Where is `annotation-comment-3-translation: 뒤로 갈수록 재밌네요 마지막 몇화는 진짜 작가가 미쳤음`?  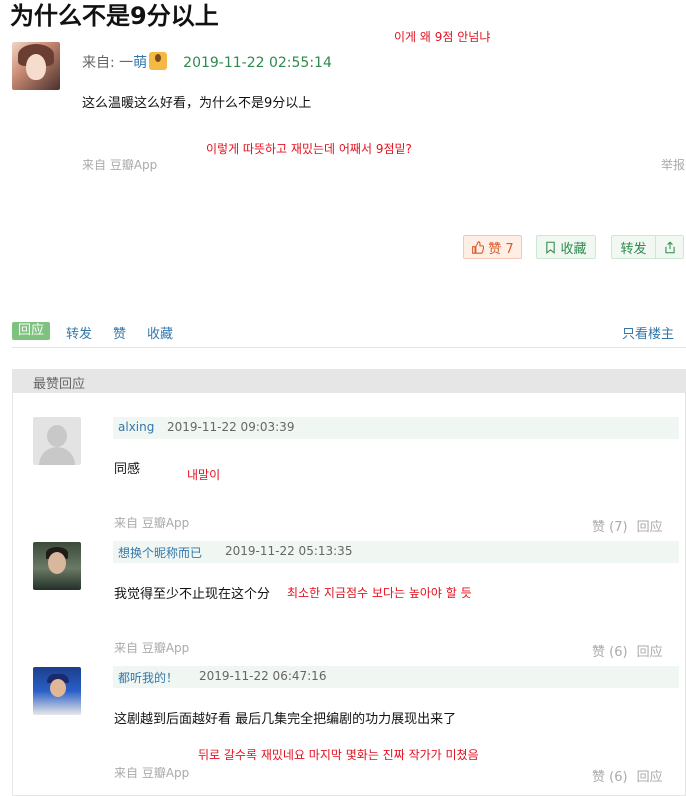
annotation-comment-3-translation: 뒤로 갈수록 재밌네요 마지막 몇화는 진짜 작가가 미쳤음 is located at coordinates (338, 755).